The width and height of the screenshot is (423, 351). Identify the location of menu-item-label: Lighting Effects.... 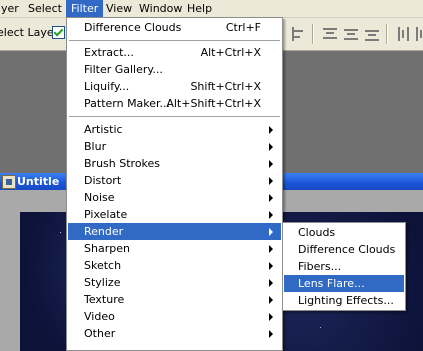
(346, 300).